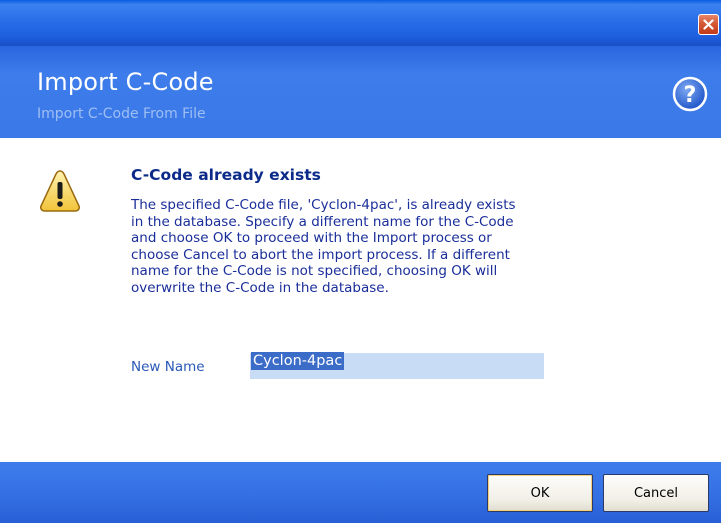 The height and width of the screenshot is (523, 721). Describe the element at coordinates (360, 492) in the screenshot. I see `dialog-footer: OK Cancel` at that location.